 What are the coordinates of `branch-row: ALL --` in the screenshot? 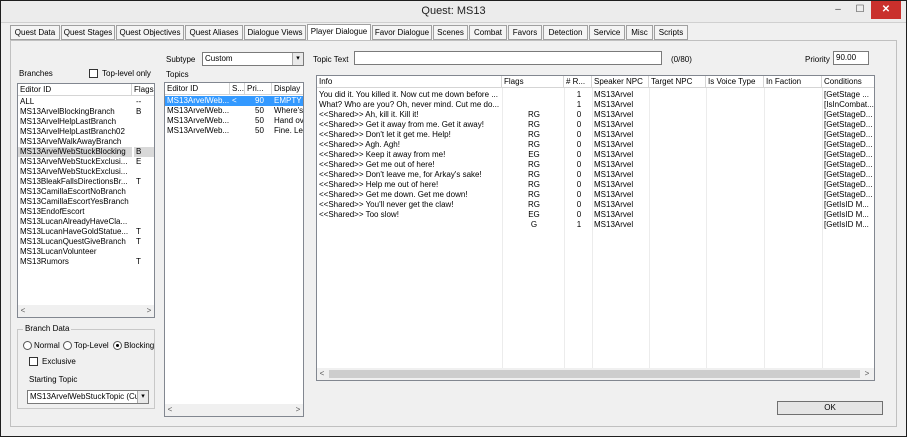 It's located at (86, 102).